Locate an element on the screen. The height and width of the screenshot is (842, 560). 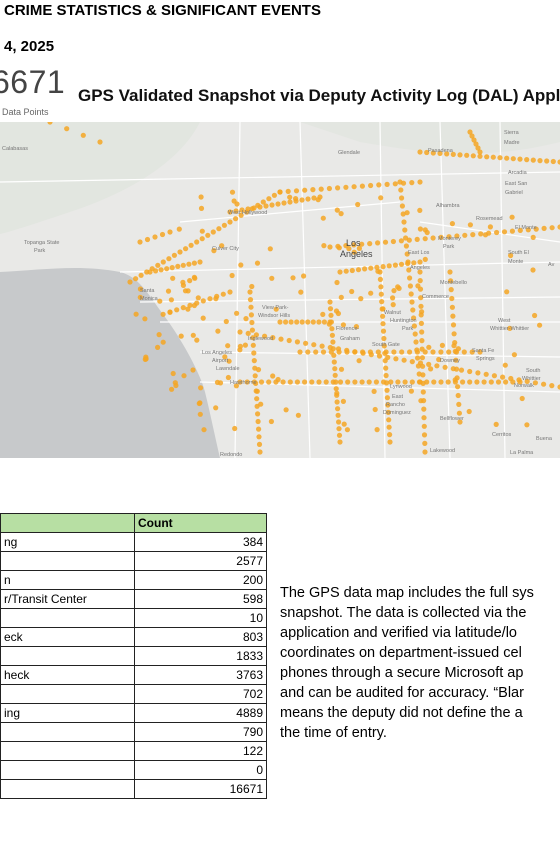
map-place-label: West is located at coordinates (504, 321).